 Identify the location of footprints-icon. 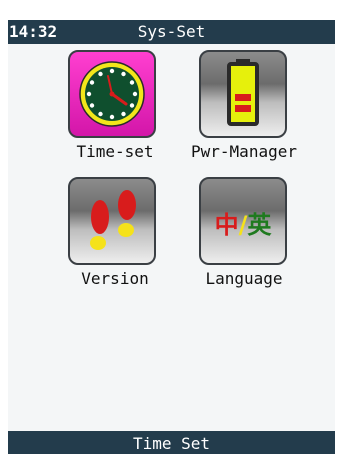
(113, 220).